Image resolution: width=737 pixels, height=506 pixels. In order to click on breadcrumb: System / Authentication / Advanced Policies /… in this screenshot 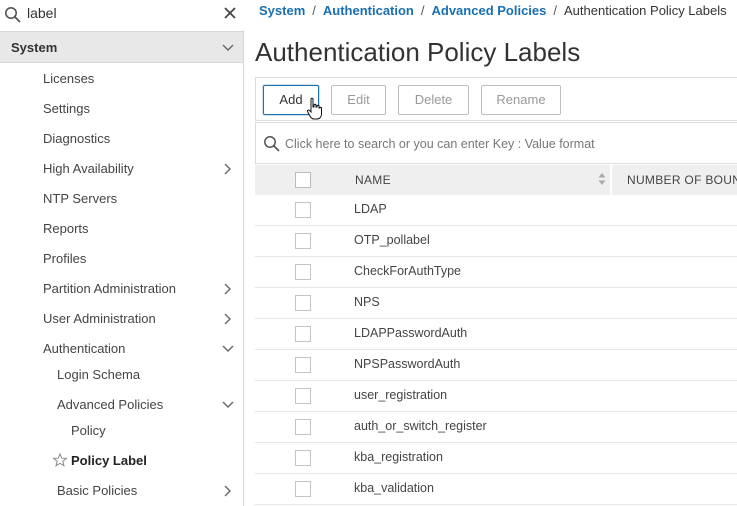, I will do `click(493, 10)`.